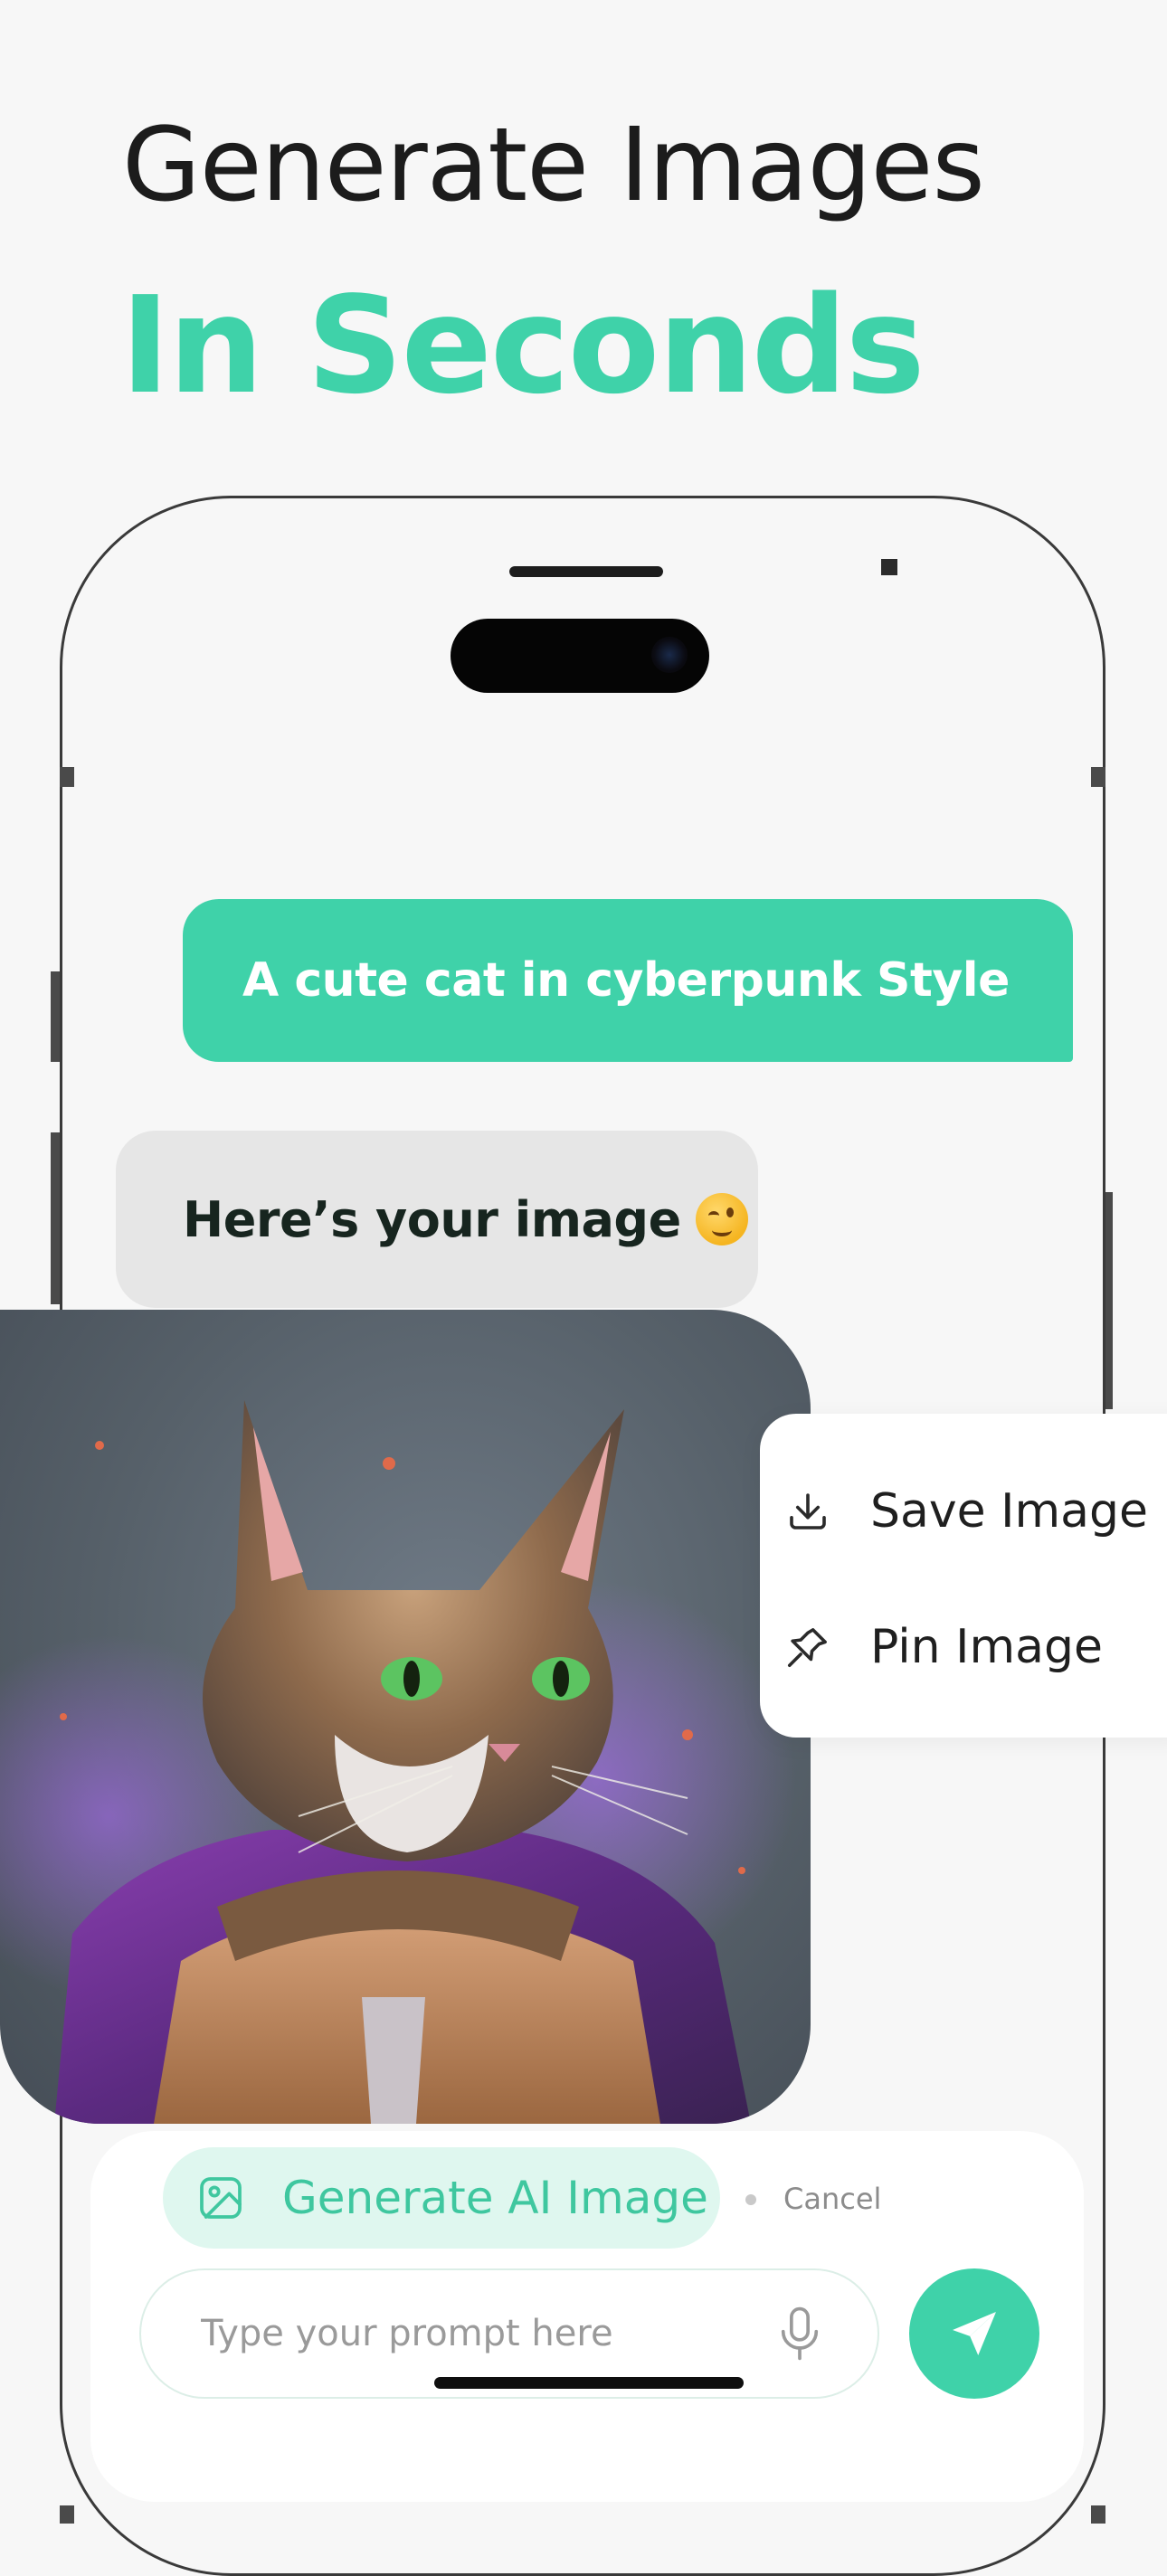 The height and width of the screenshot is (2576, 1167). I want to click on download-icon, so click(808, 1511).